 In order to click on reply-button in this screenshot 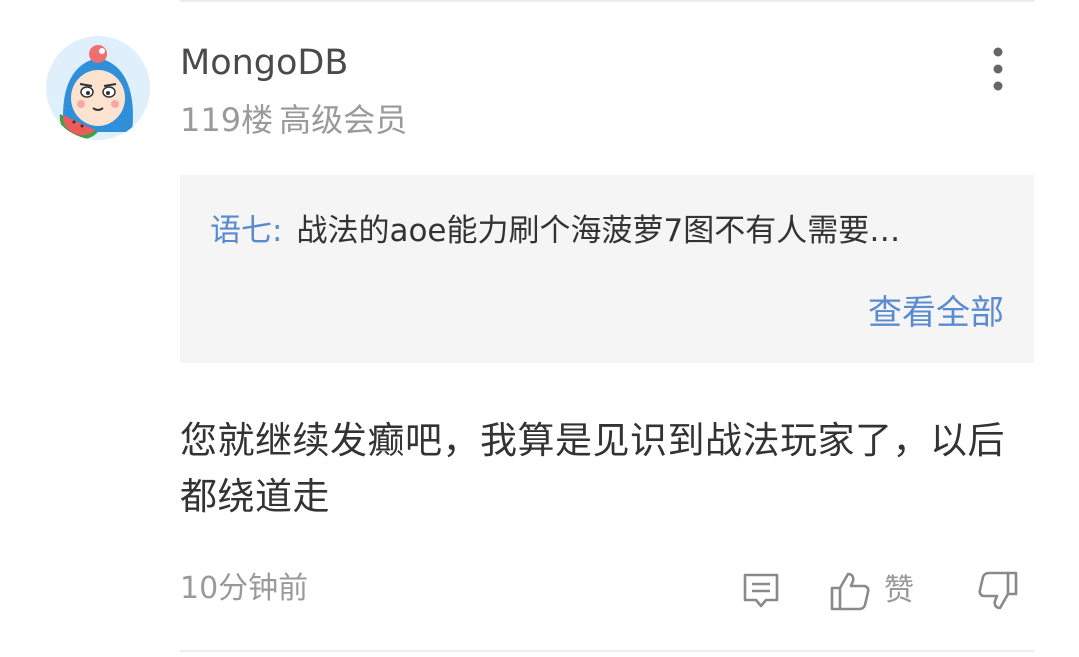, I will do `click(761, 591)`.